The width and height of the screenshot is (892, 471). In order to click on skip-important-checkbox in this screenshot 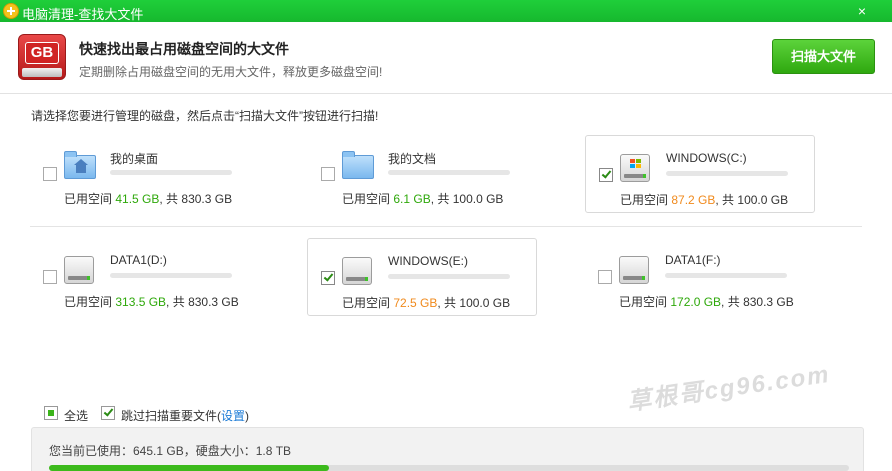, I will do `click(108, 413)`.